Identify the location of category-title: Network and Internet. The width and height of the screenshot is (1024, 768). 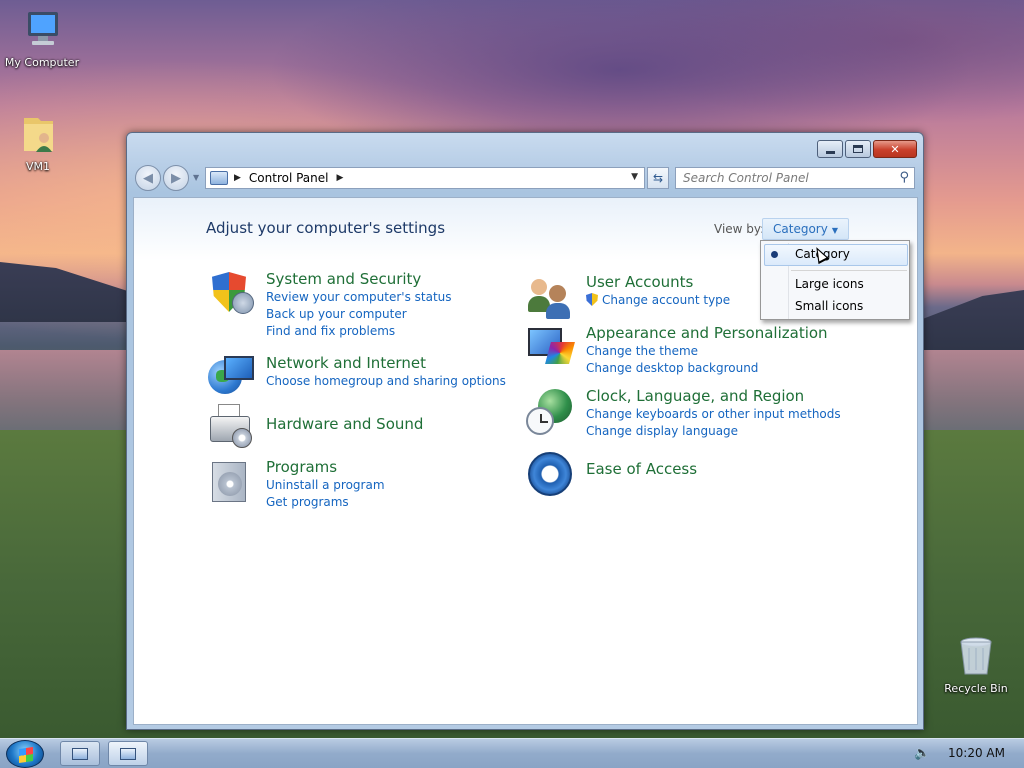
(386, 363).